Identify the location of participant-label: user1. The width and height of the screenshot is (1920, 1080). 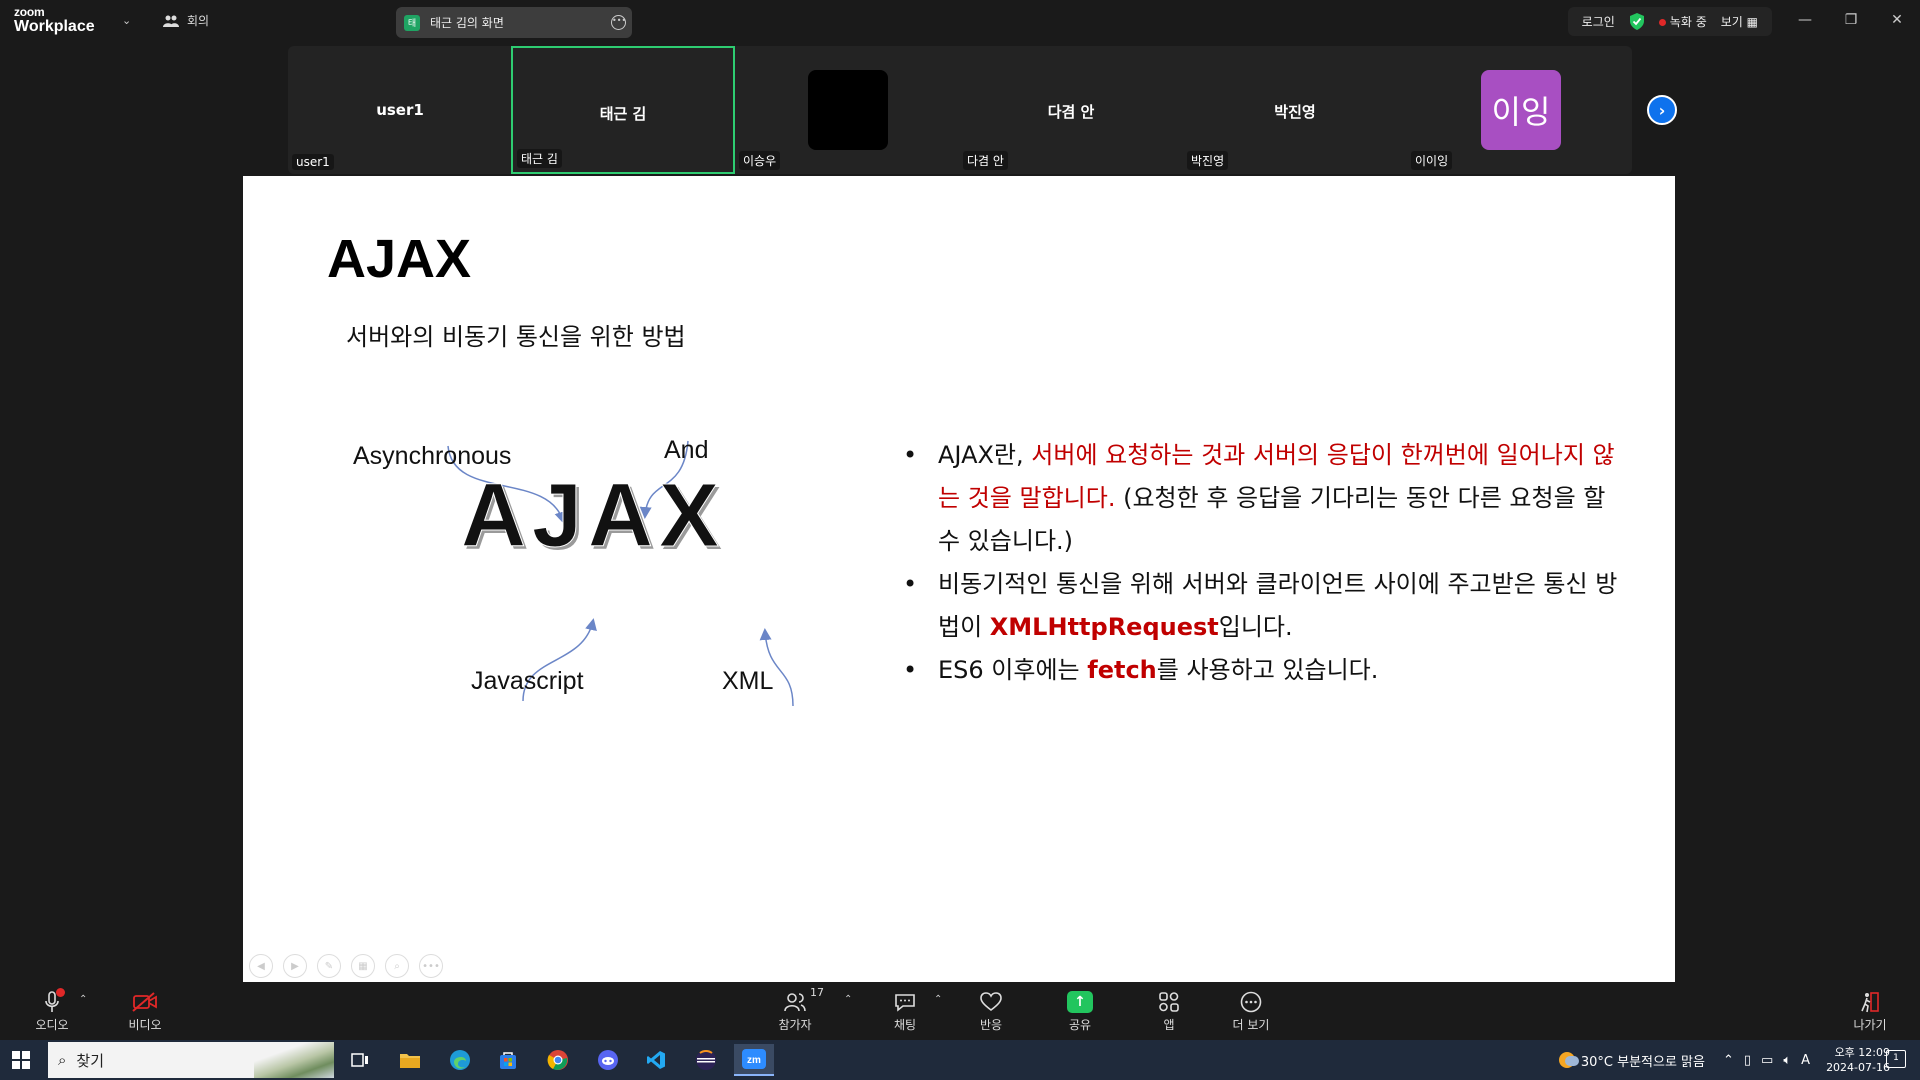
(313, 162).